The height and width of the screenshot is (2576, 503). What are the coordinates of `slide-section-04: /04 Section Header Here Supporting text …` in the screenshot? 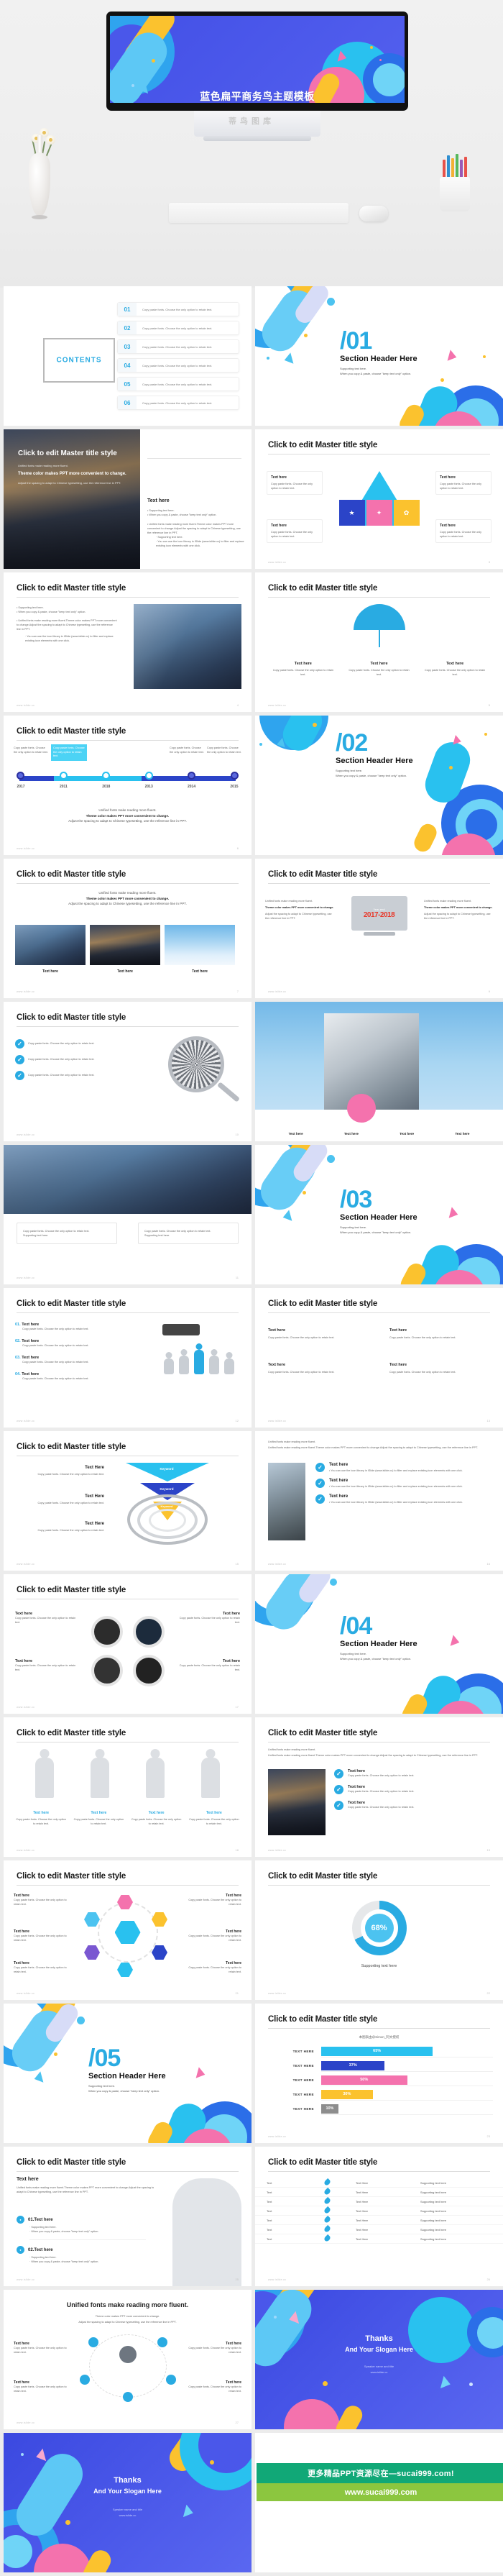 It's located at (379, 1644).